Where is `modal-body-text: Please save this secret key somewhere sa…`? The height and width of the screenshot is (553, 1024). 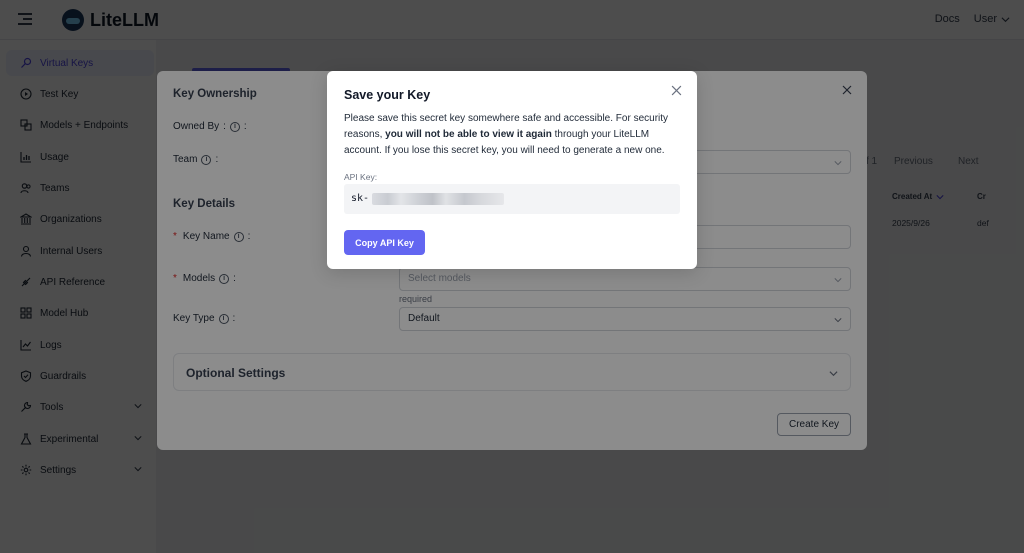
modal-body-text: Please save this secret key somewhere sa… is located at coordinates (514, 135).